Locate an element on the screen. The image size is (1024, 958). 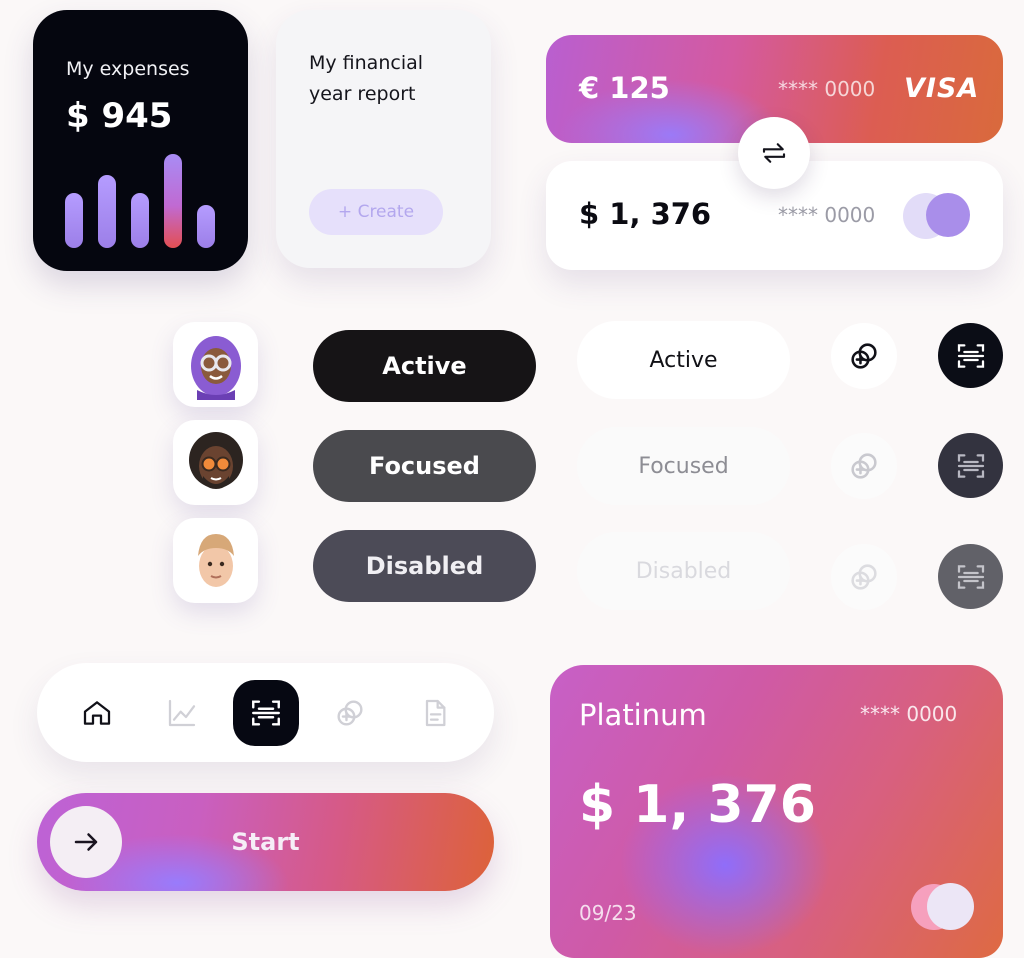
home-icon is located at coordinates (97, 713).